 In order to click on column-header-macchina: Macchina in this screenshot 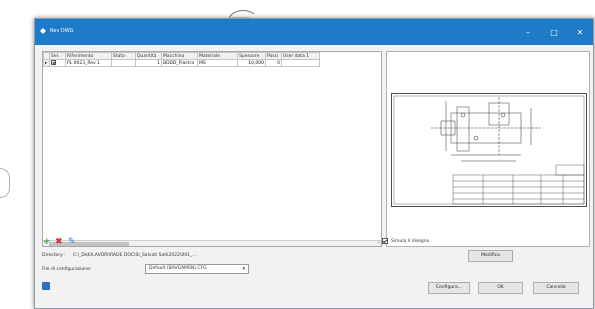, I will do `click(179, 56)`.